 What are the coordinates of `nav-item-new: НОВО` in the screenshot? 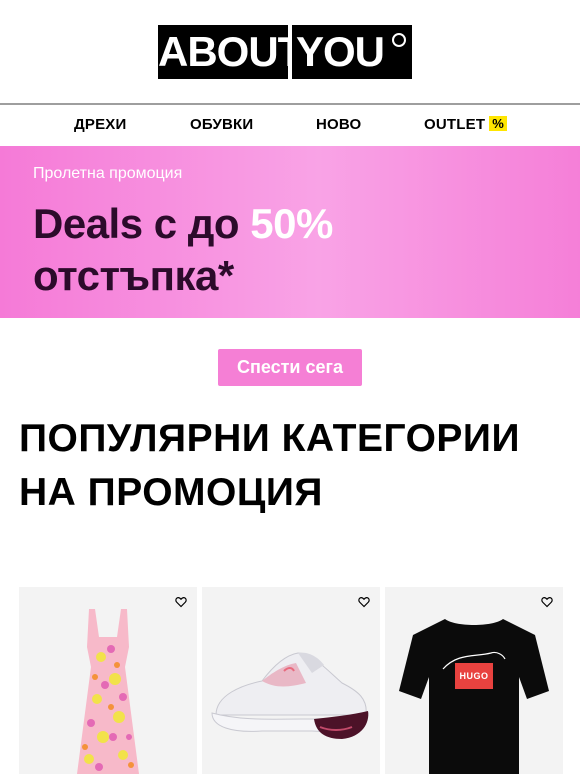 It's located at (338, 125).